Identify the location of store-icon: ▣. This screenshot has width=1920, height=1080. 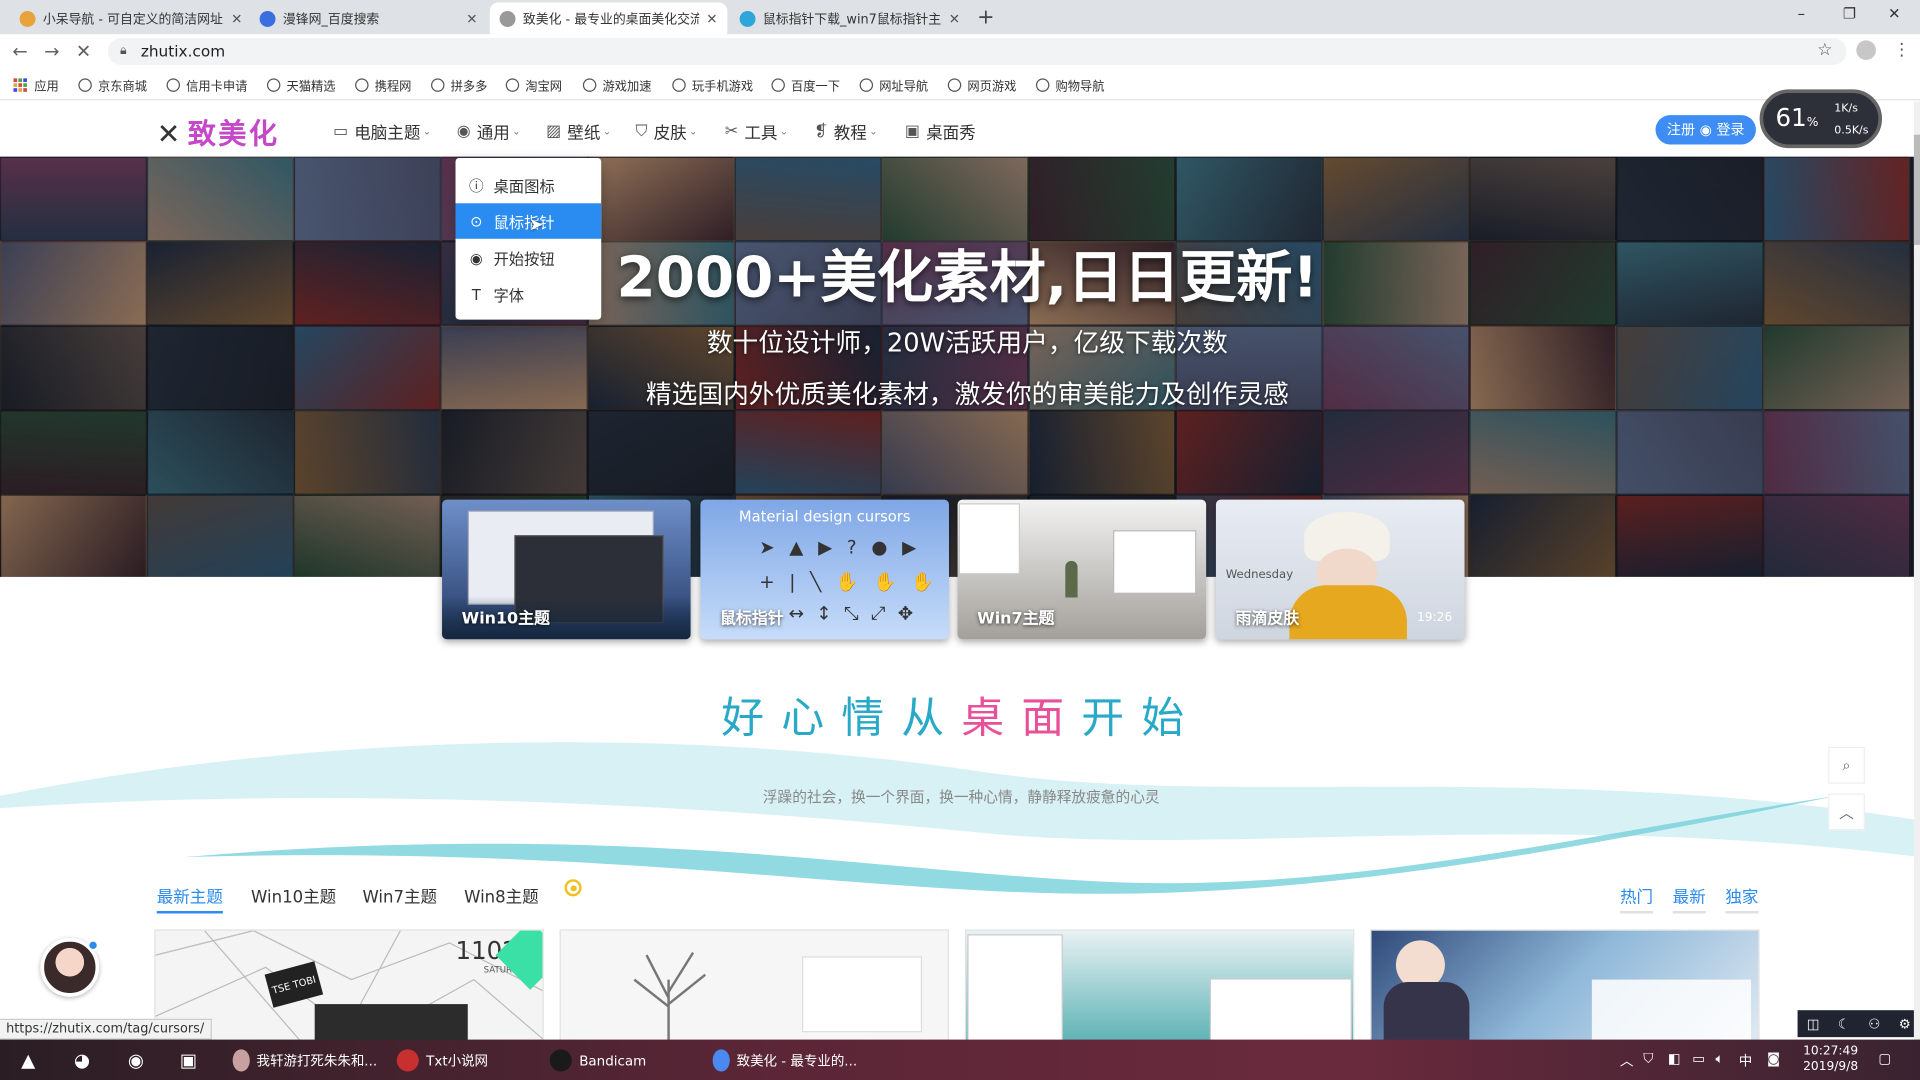
(189, 1060).